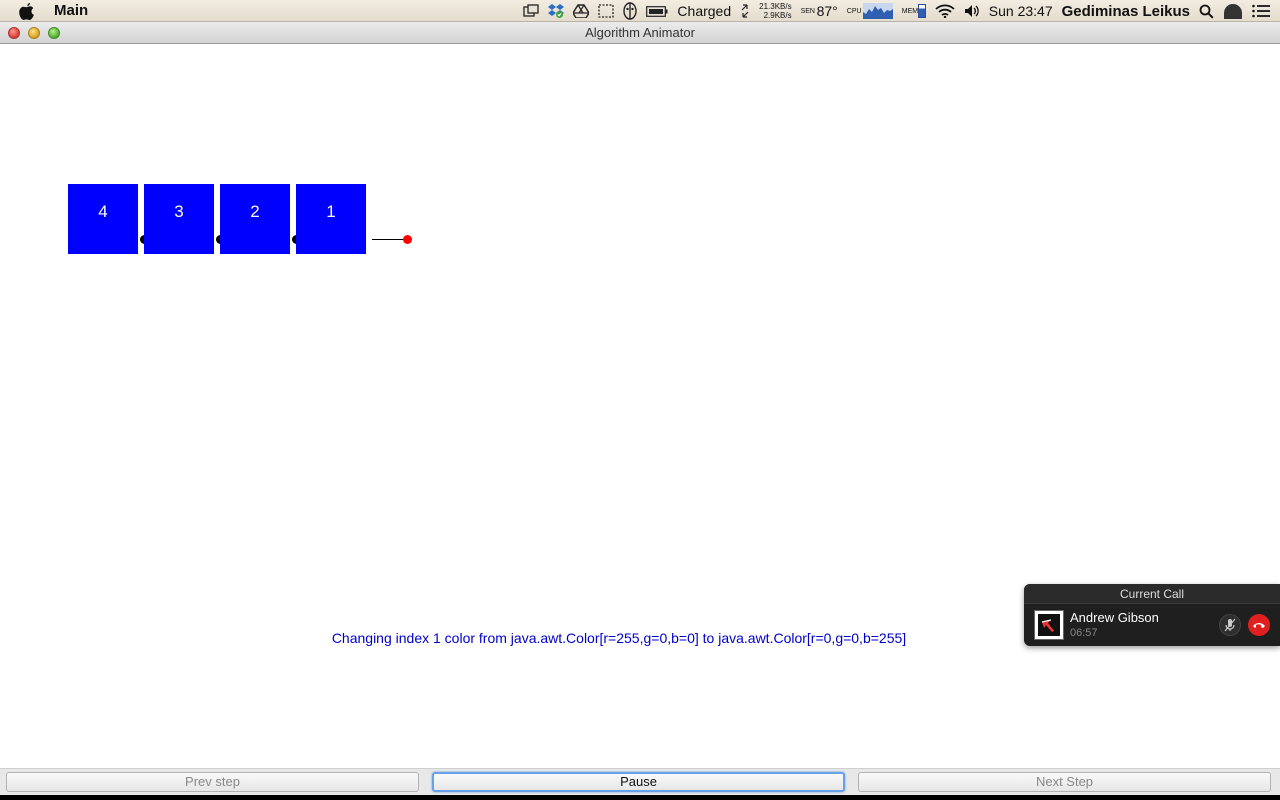  Describe the element at coordinates (1206, 11) in the screenshot. I see `spotlight-search-icon` at that location.